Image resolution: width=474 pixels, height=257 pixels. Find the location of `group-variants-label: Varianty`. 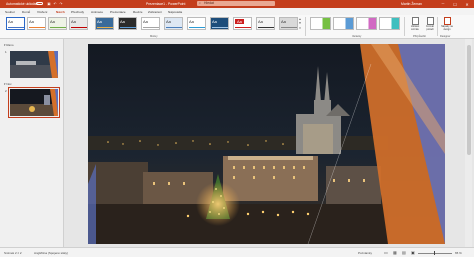

group-variants-label: Varianty is located at coordinates (357, 36).